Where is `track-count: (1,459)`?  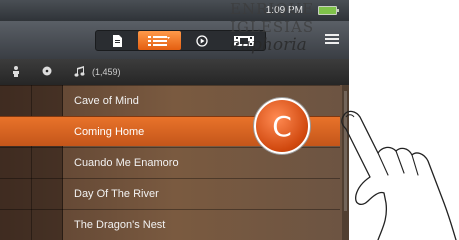
track-count: (1,459) is located at coordinates (106, 72).